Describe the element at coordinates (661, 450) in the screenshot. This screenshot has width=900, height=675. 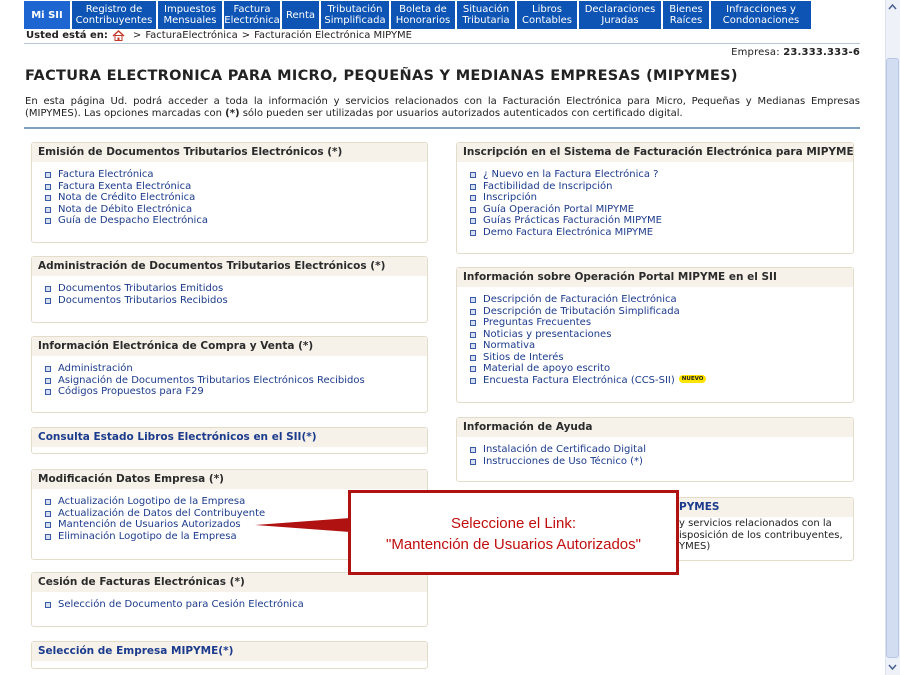
I see `link-instalacion-certificado: Instalación de Certificado Digital` at that location.